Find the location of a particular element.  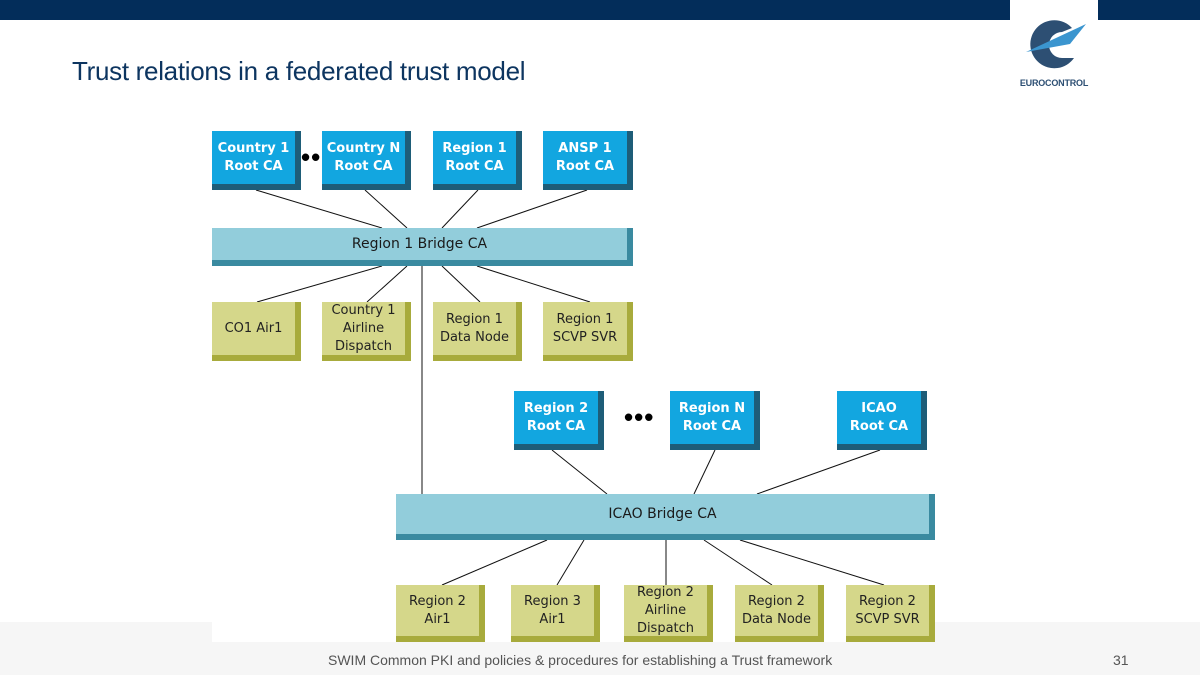

country-1-airline-dispatch: Country 1 Airline Dispatch is located at coordinates (366, 331).